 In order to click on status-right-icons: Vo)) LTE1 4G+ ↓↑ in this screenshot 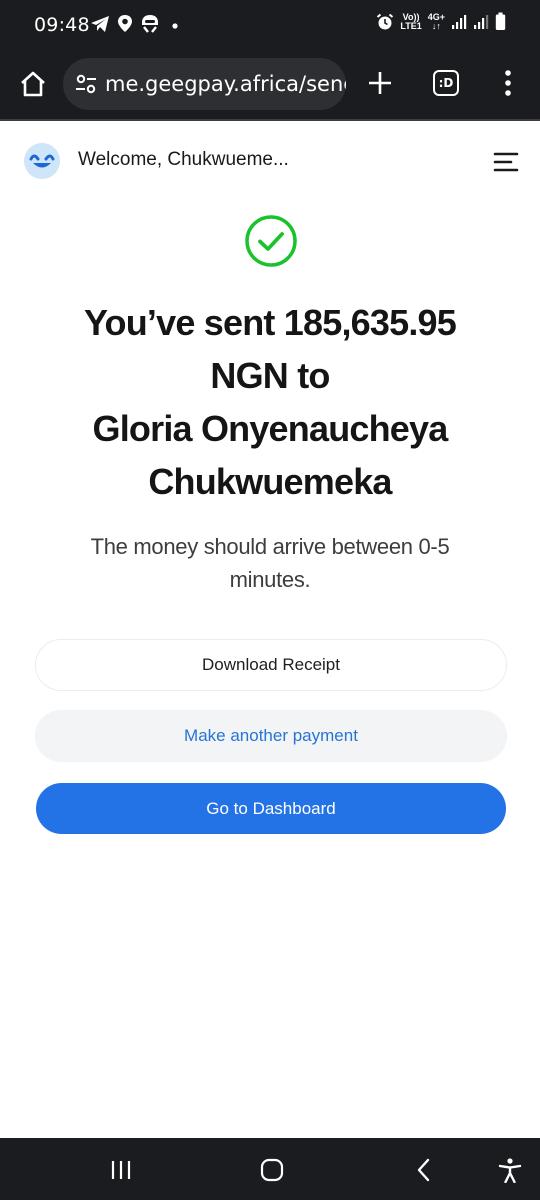, I will do `click(441, 21)`.